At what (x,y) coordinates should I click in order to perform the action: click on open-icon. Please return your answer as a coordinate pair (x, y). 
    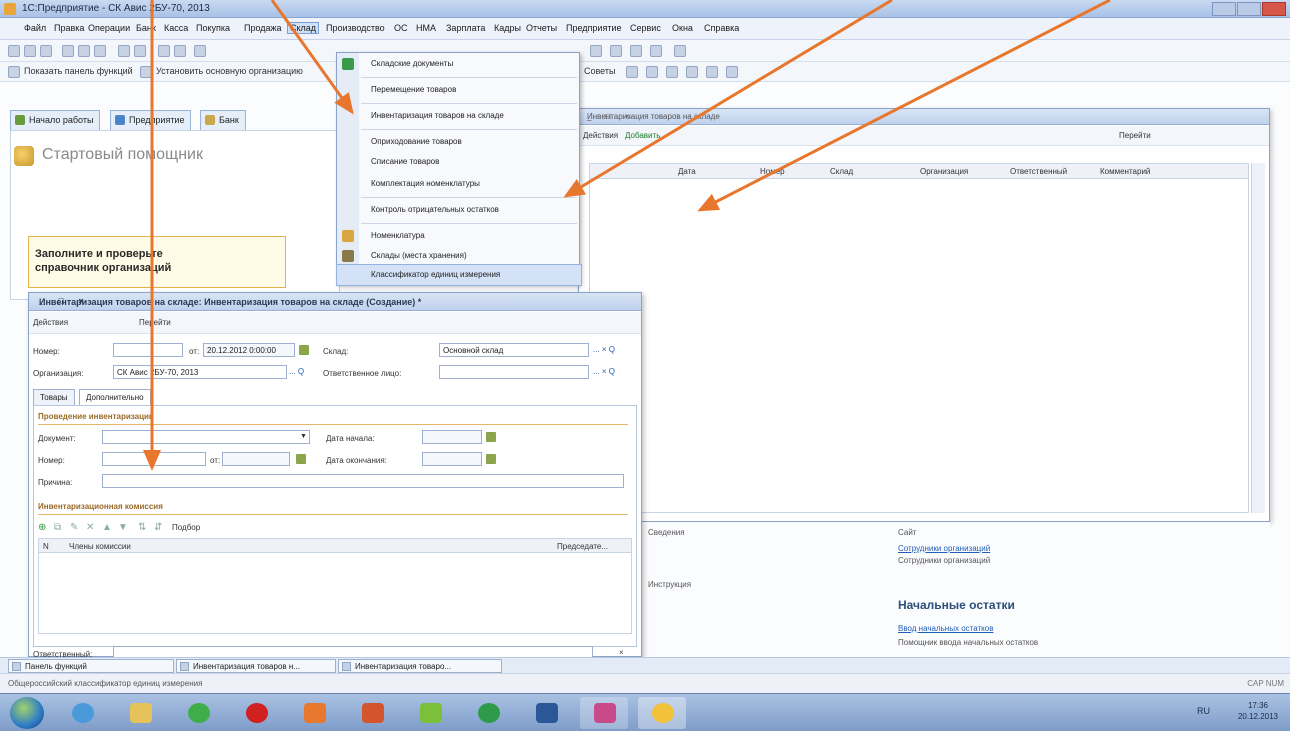
    Looking at the image, I should click on (30, 51).